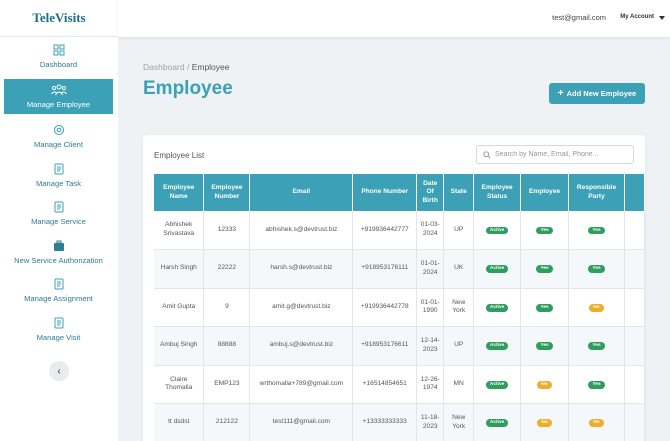 The height and width of the screenshot is (441, 670). I want to click on cell-number: 212122, so click(227, 422).